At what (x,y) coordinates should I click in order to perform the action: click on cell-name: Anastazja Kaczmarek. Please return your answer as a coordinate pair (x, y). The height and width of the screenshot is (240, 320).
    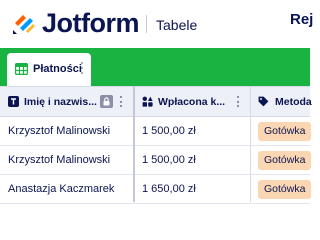
    Looking at the image, I should click on (61, 189).